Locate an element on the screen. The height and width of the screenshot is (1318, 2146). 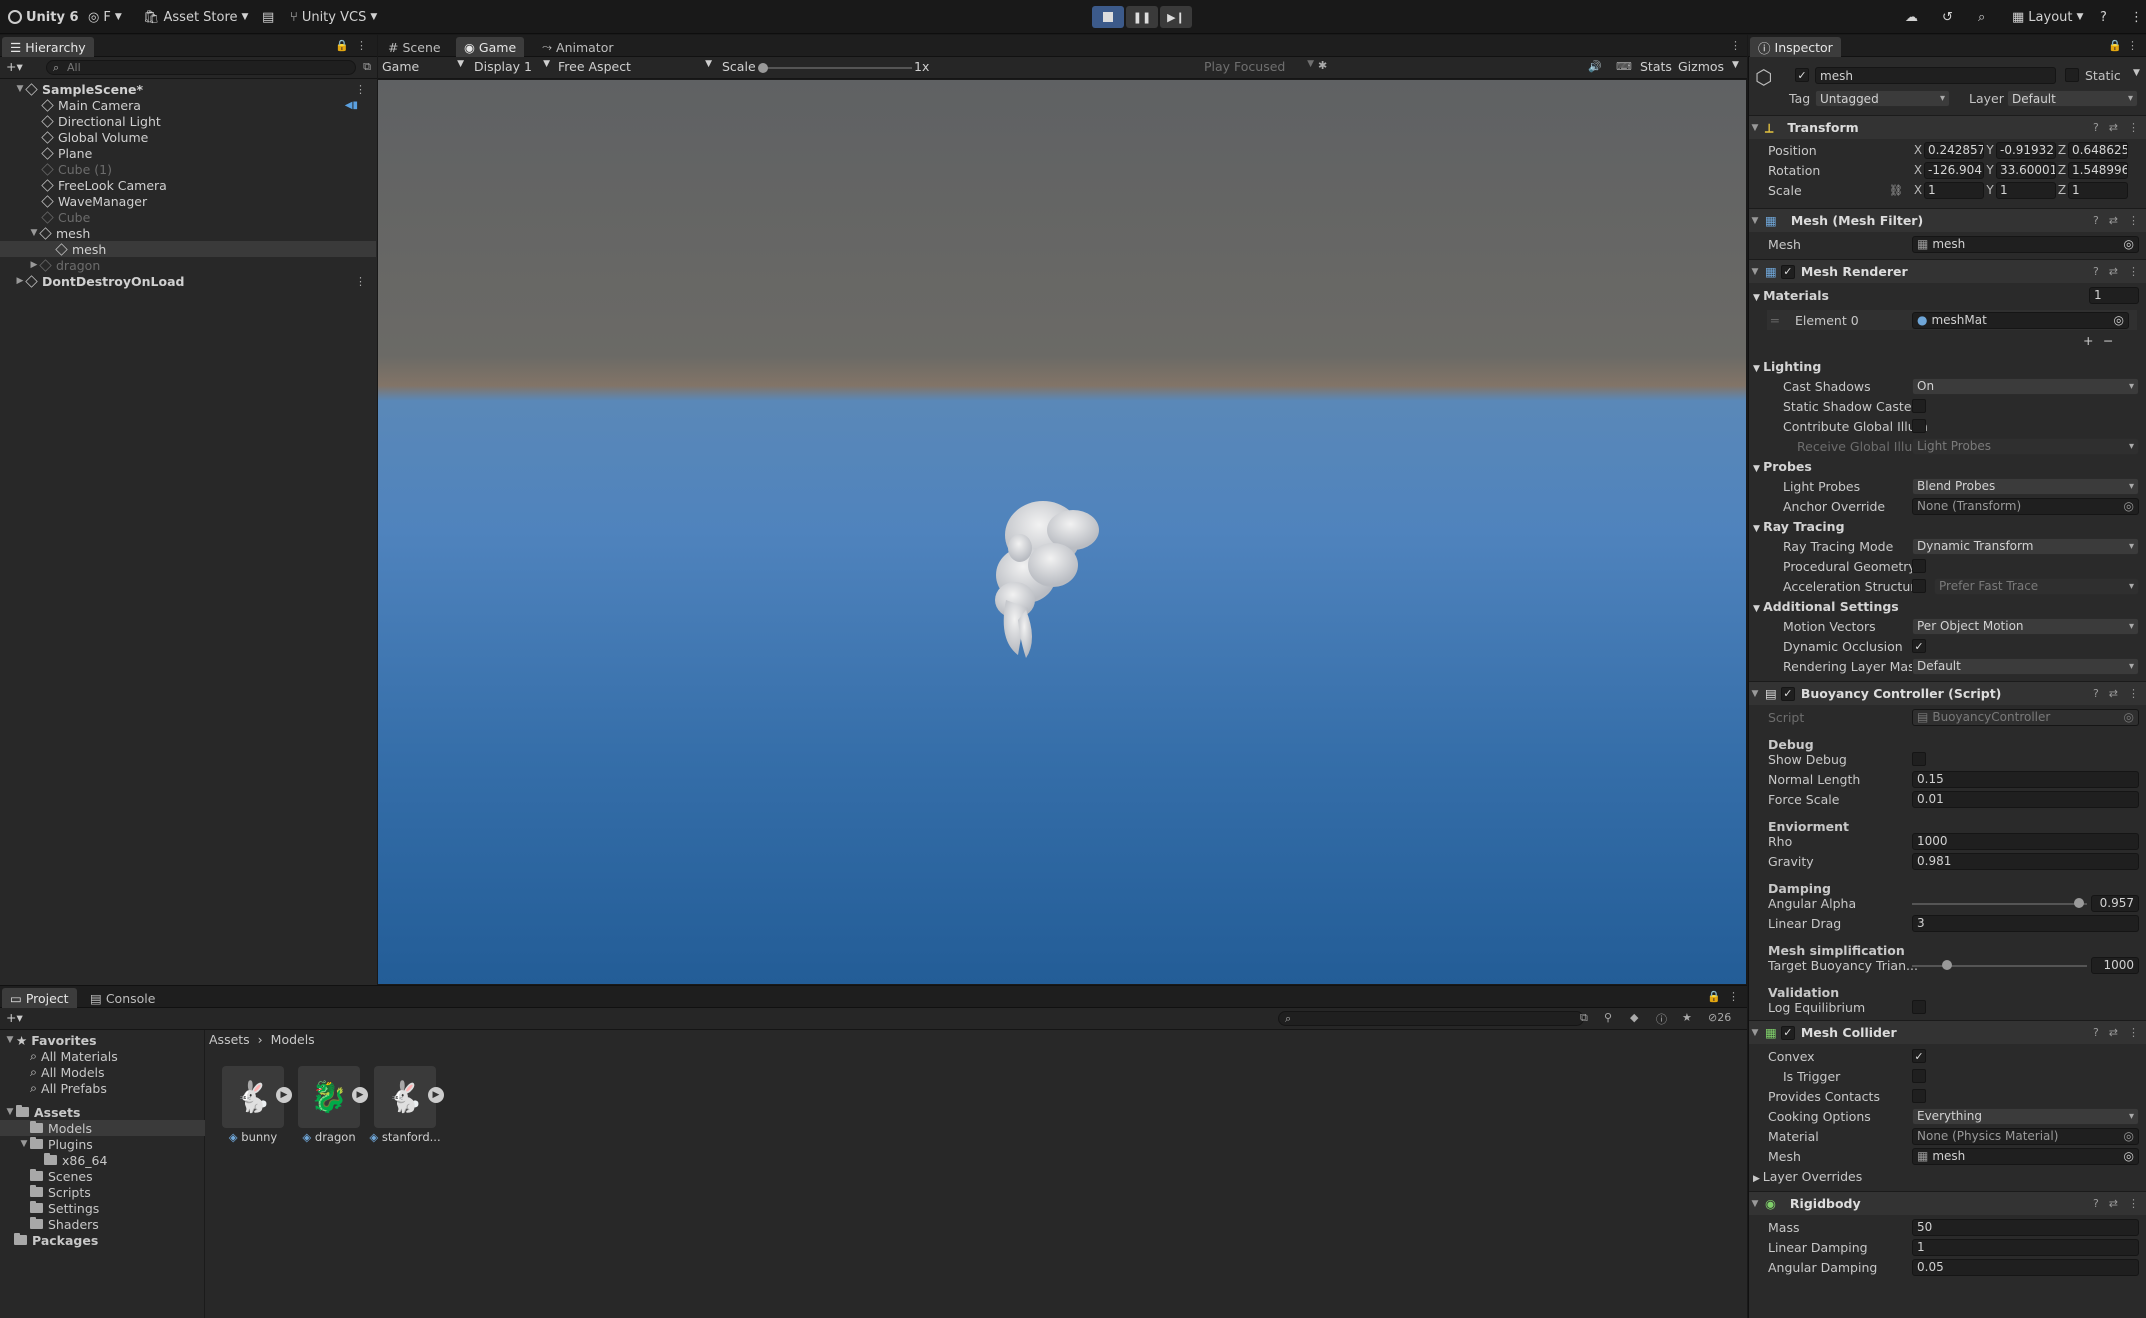
game-mode-dropdown: Game ▼ is located at coordinates (424, 67).